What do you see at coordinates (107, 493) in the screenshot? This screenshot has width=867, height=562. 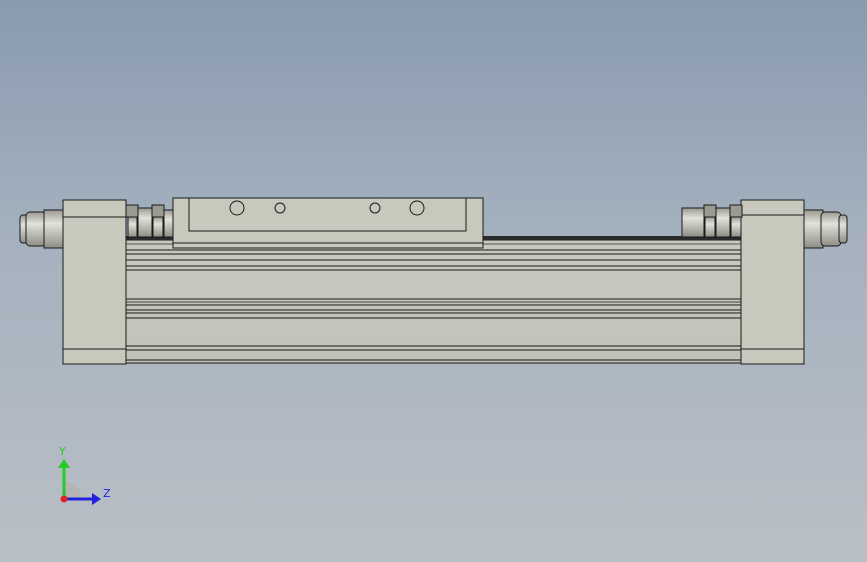 I see `z-axis-label: Z` at bounding box center [107, 493].